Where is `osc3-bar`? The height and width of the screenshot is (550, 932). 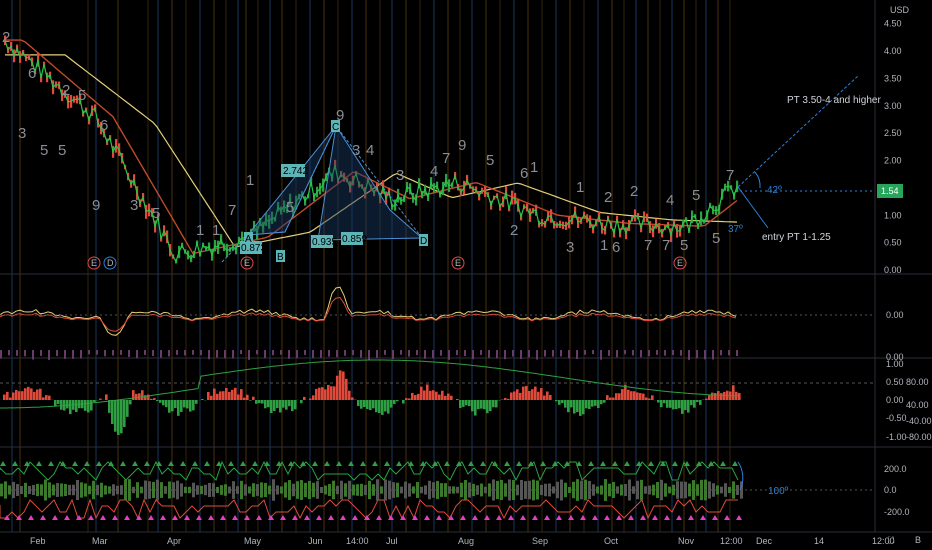
osc3-bar is located at coordinates (193, 490).